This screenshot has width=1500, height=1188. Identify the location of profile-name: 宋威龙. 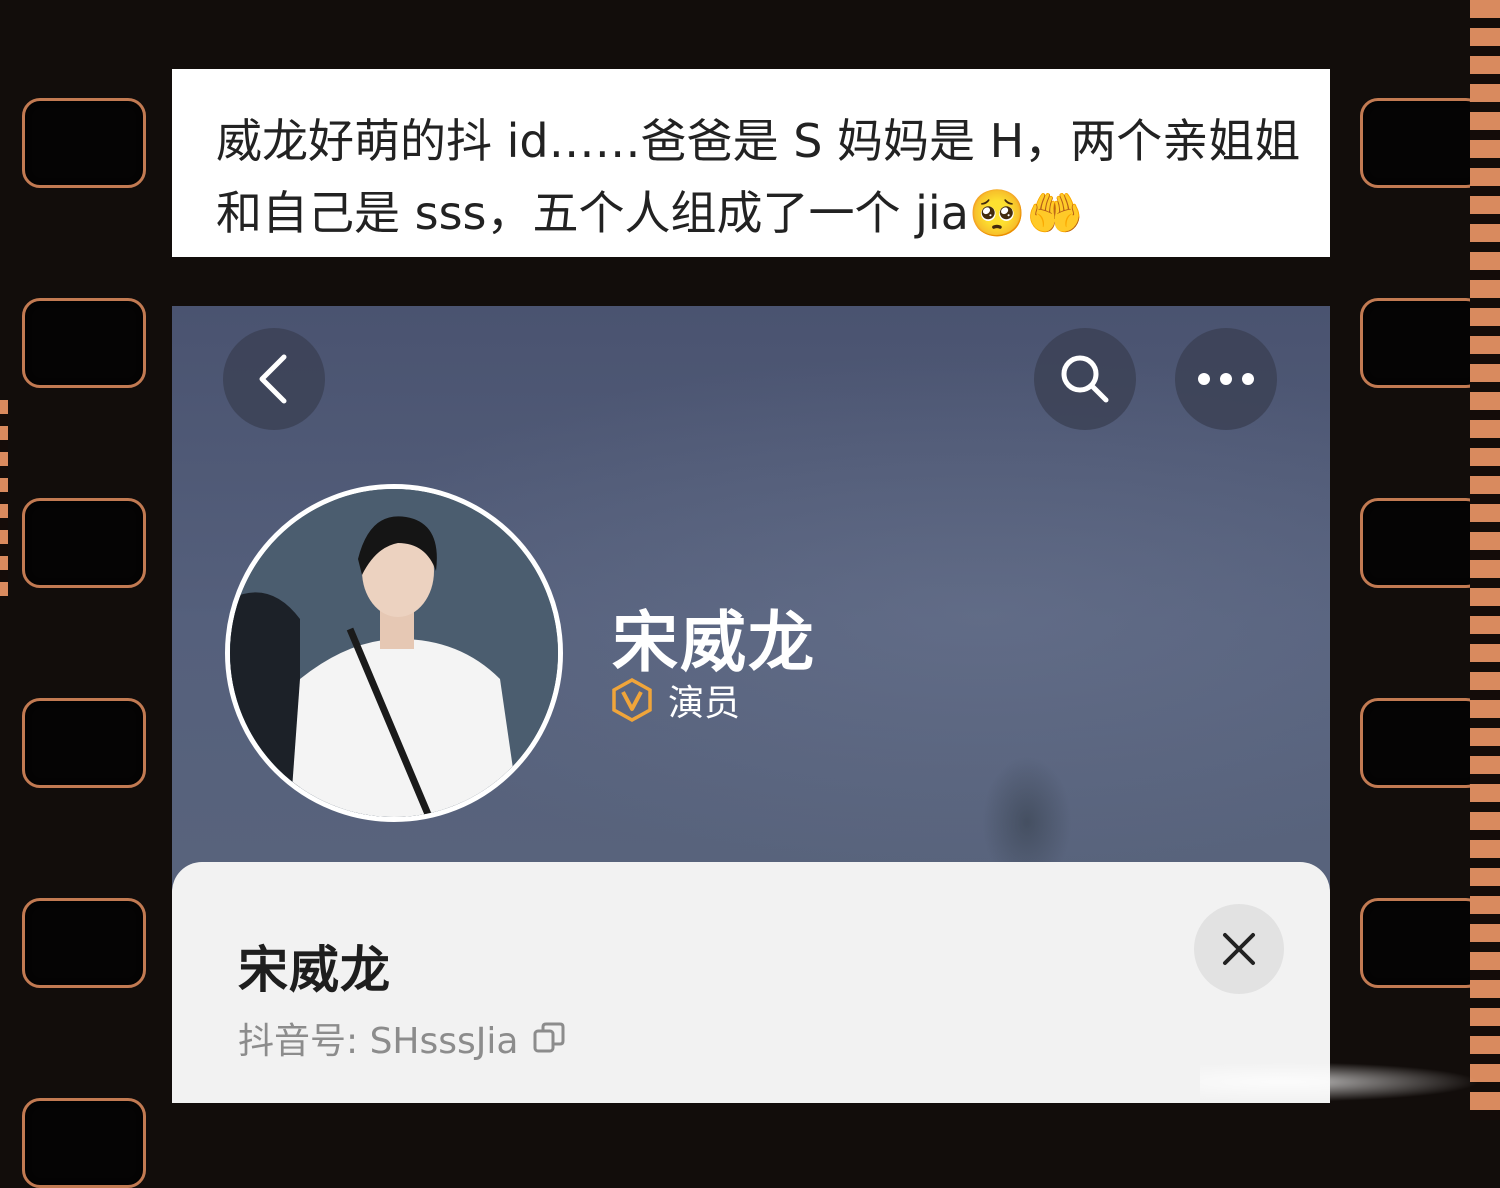
(714, 642).